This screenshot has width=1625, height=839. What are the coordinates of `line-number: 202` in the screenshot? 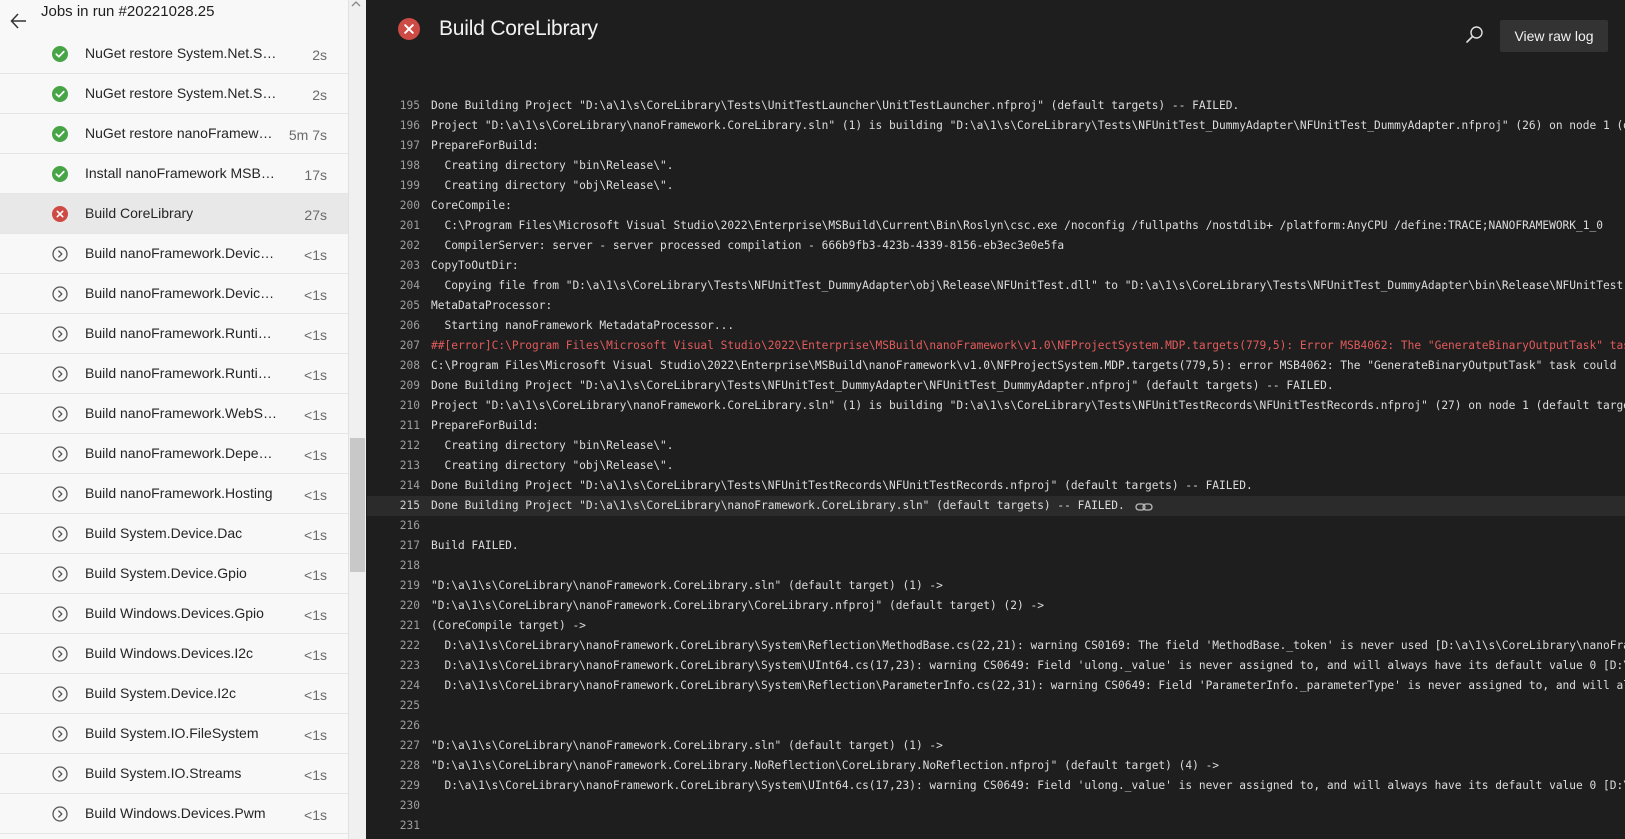 It's located at (393, 246).